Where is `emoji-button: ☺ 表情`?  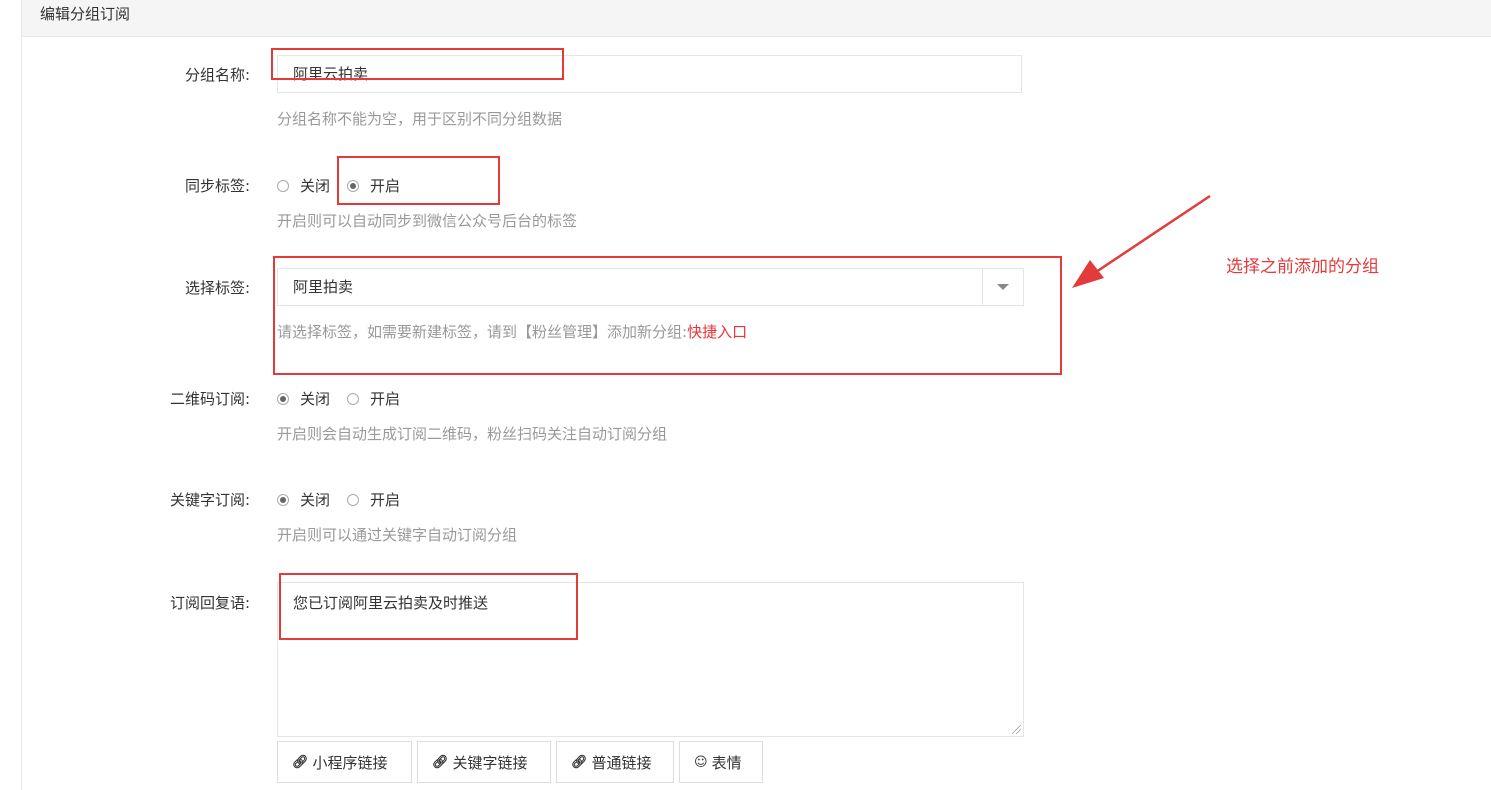 emoji-button: ☺ 表情 is located at coordinates (721, 762).